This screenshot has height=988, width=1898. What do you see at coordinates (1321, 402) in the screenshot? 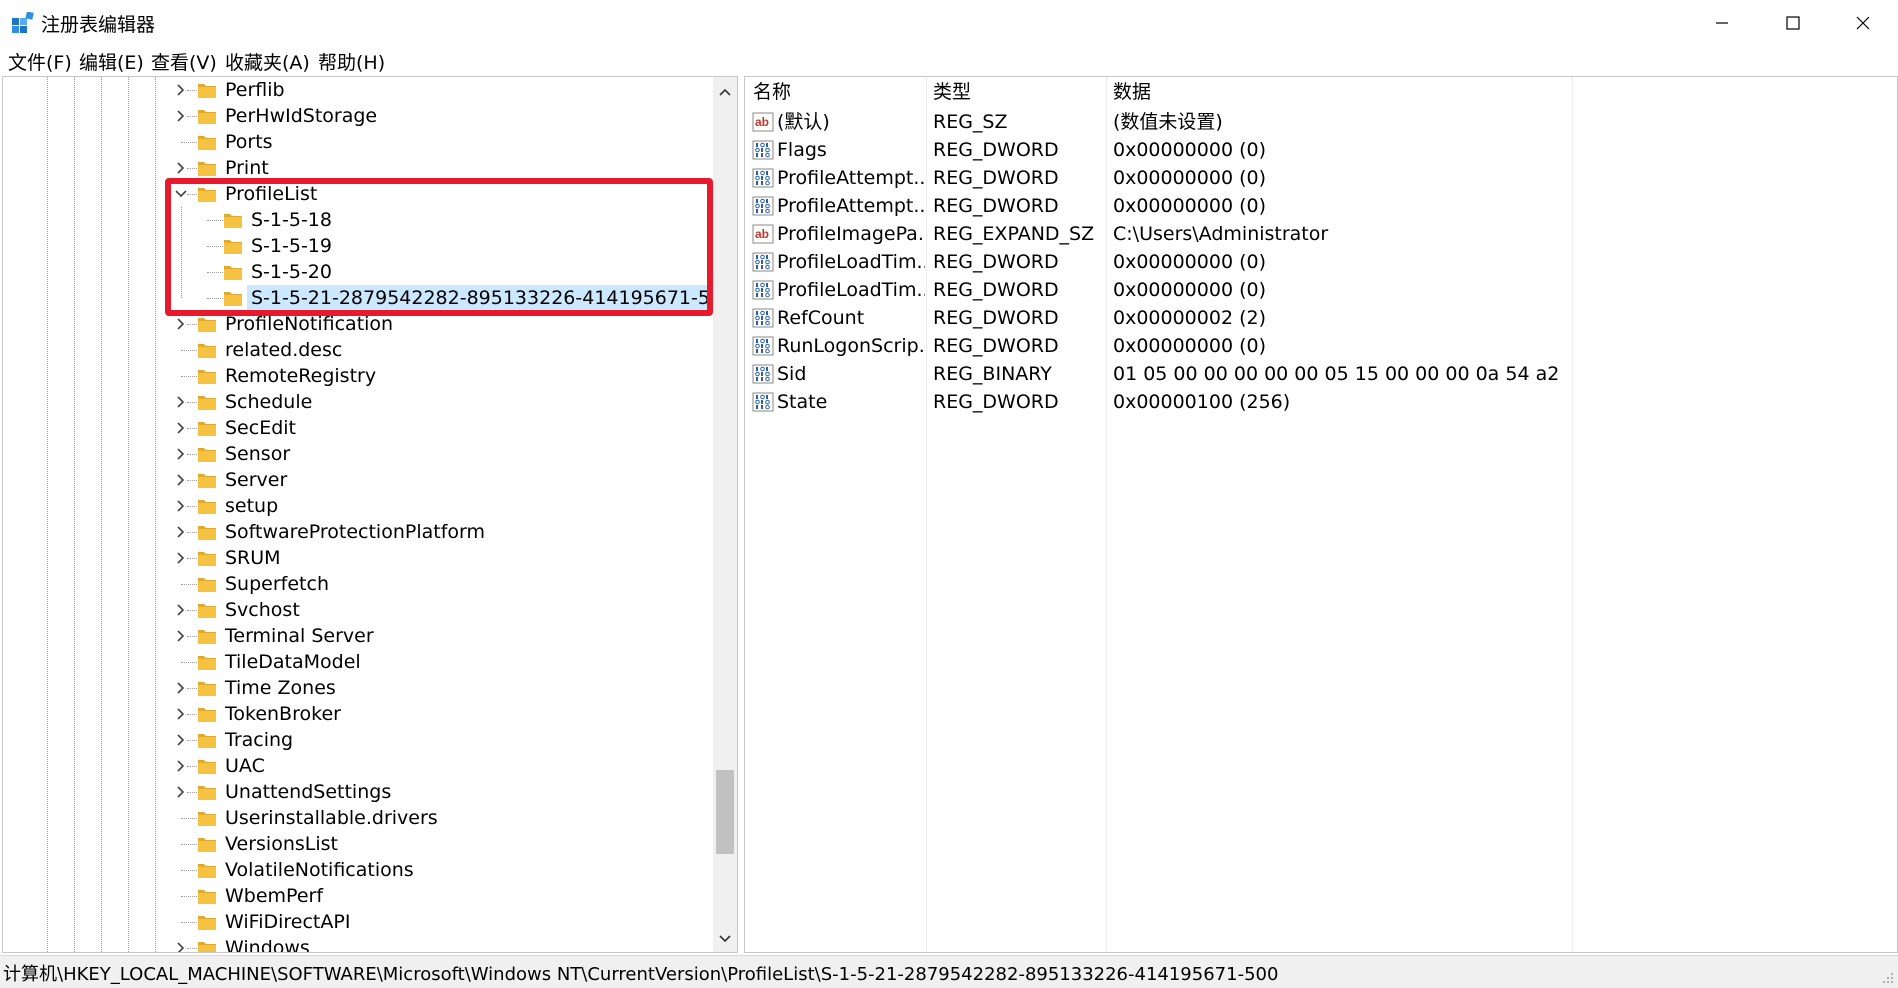
I see `value-row: State REG_DWORD 0x00000100 (256)` at bounding box center [1321, 402].